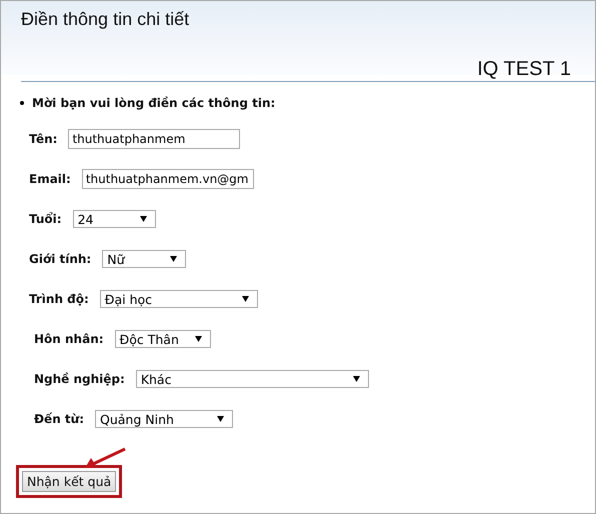 This screenshot has height=514, width=596. I want to click on dropdown: Đại học, so click(179, 299).